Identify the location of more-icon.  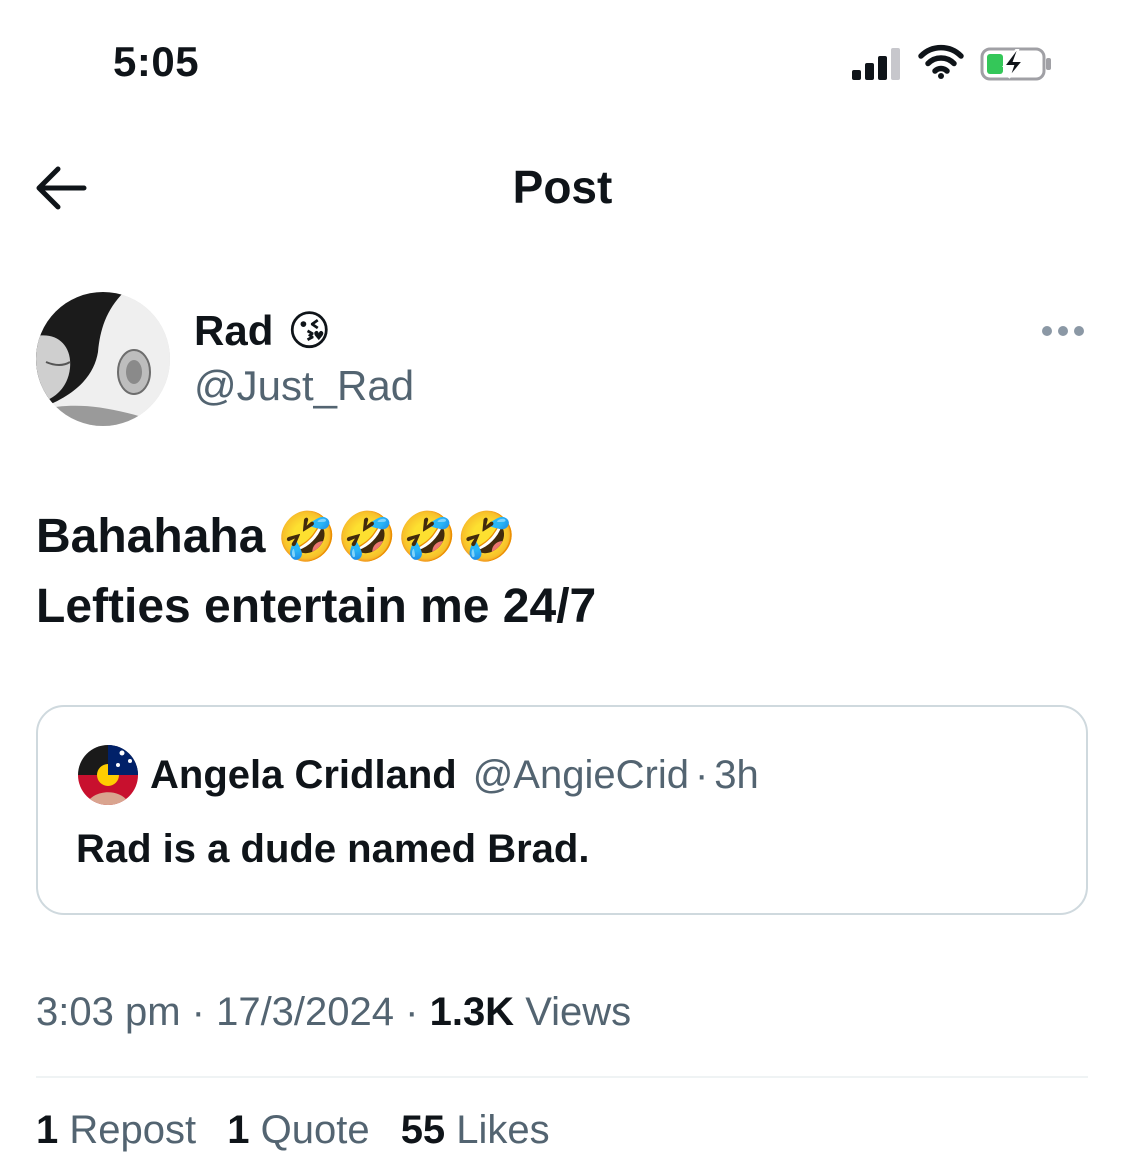
(1063, 331).